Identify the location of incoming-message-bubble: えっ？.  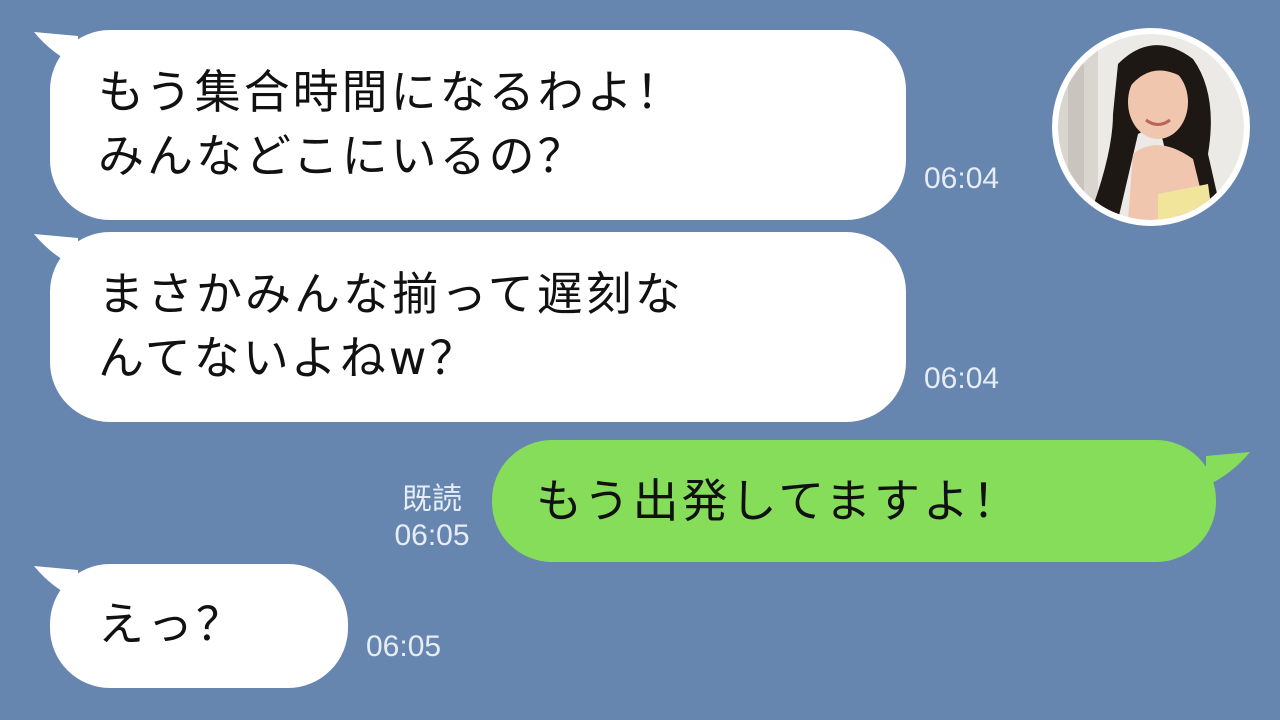
(191, 626).